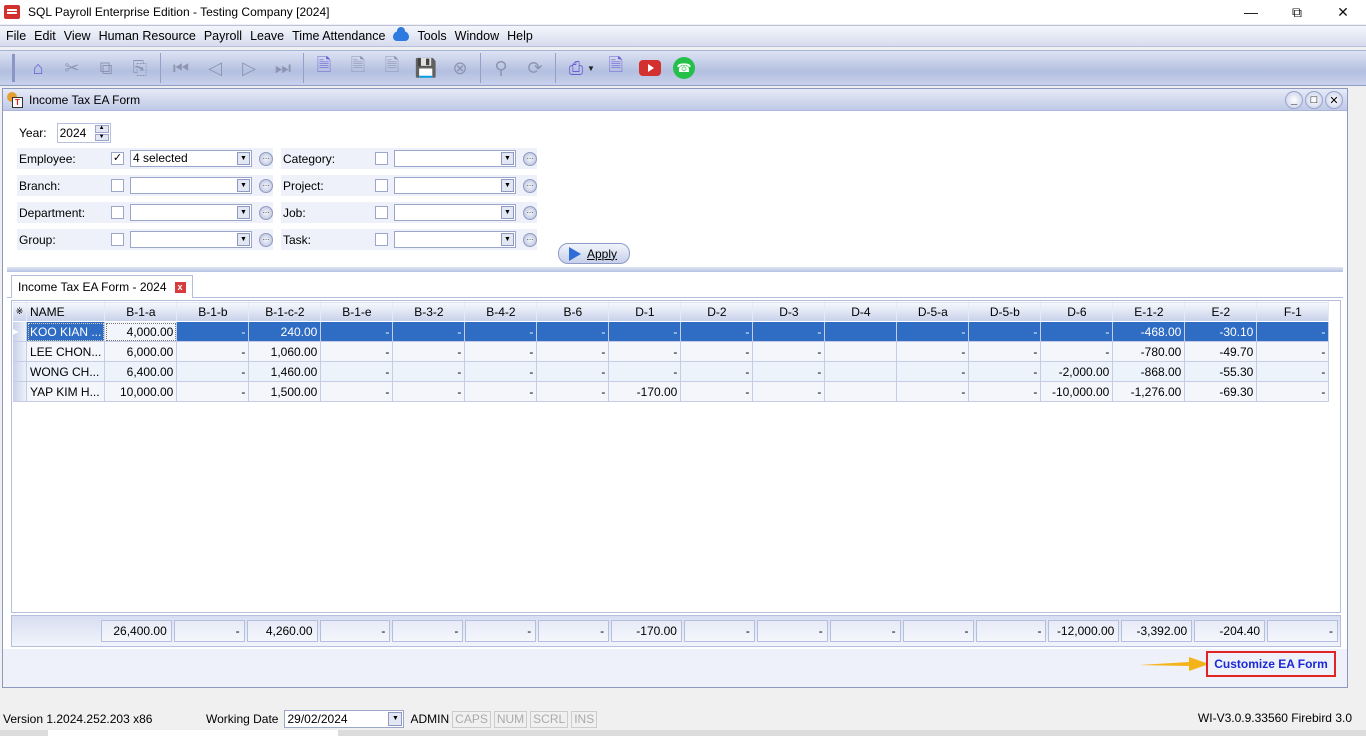  What do you see at coordinates (1271, 664) in the screenshot?
I see `customize-ea-form-button: Customize EA Form` at bounding box center [1271, 664].